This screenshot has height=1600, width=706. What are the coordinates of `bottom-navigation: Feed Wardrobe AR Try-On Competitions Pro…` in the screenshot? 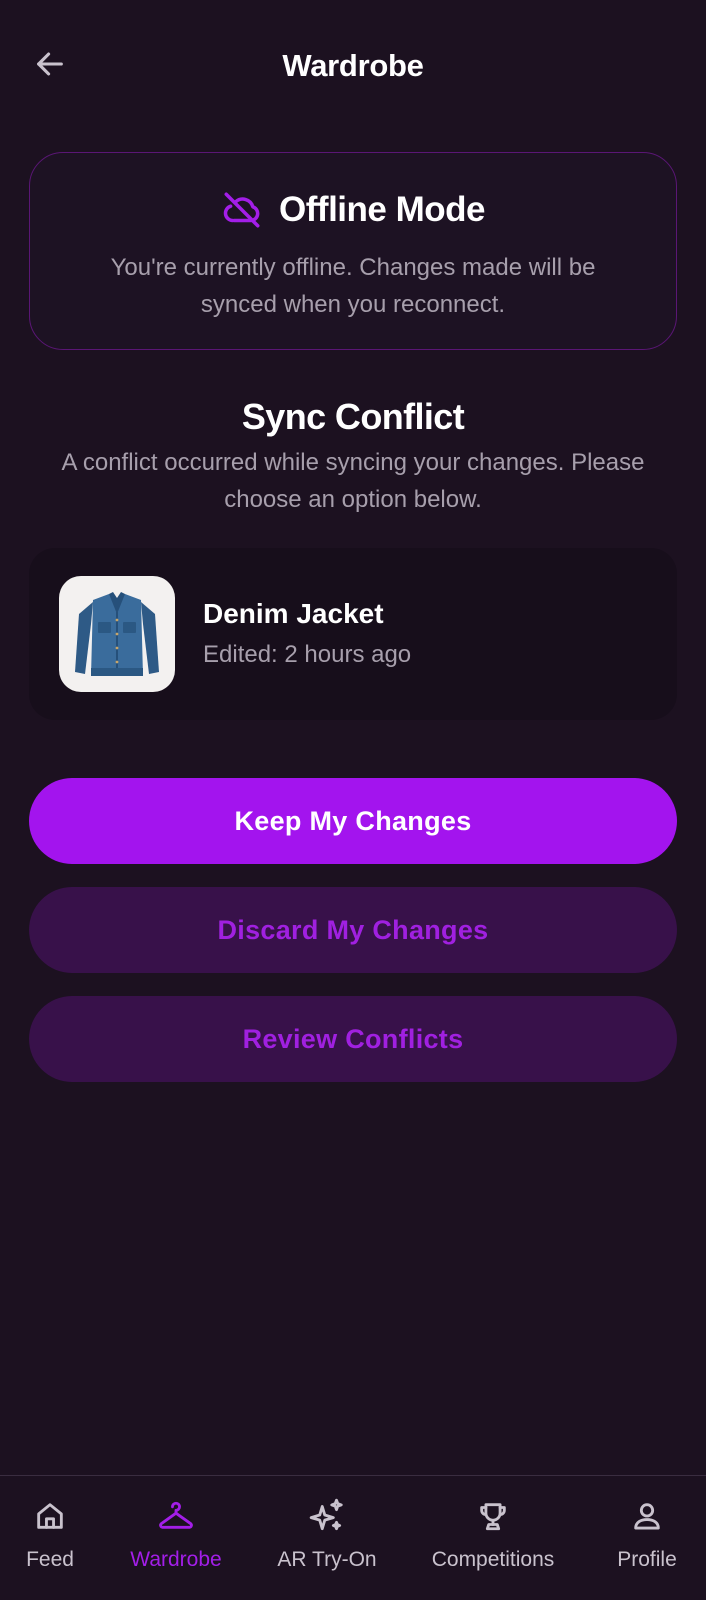 It's located at (353, 1537).